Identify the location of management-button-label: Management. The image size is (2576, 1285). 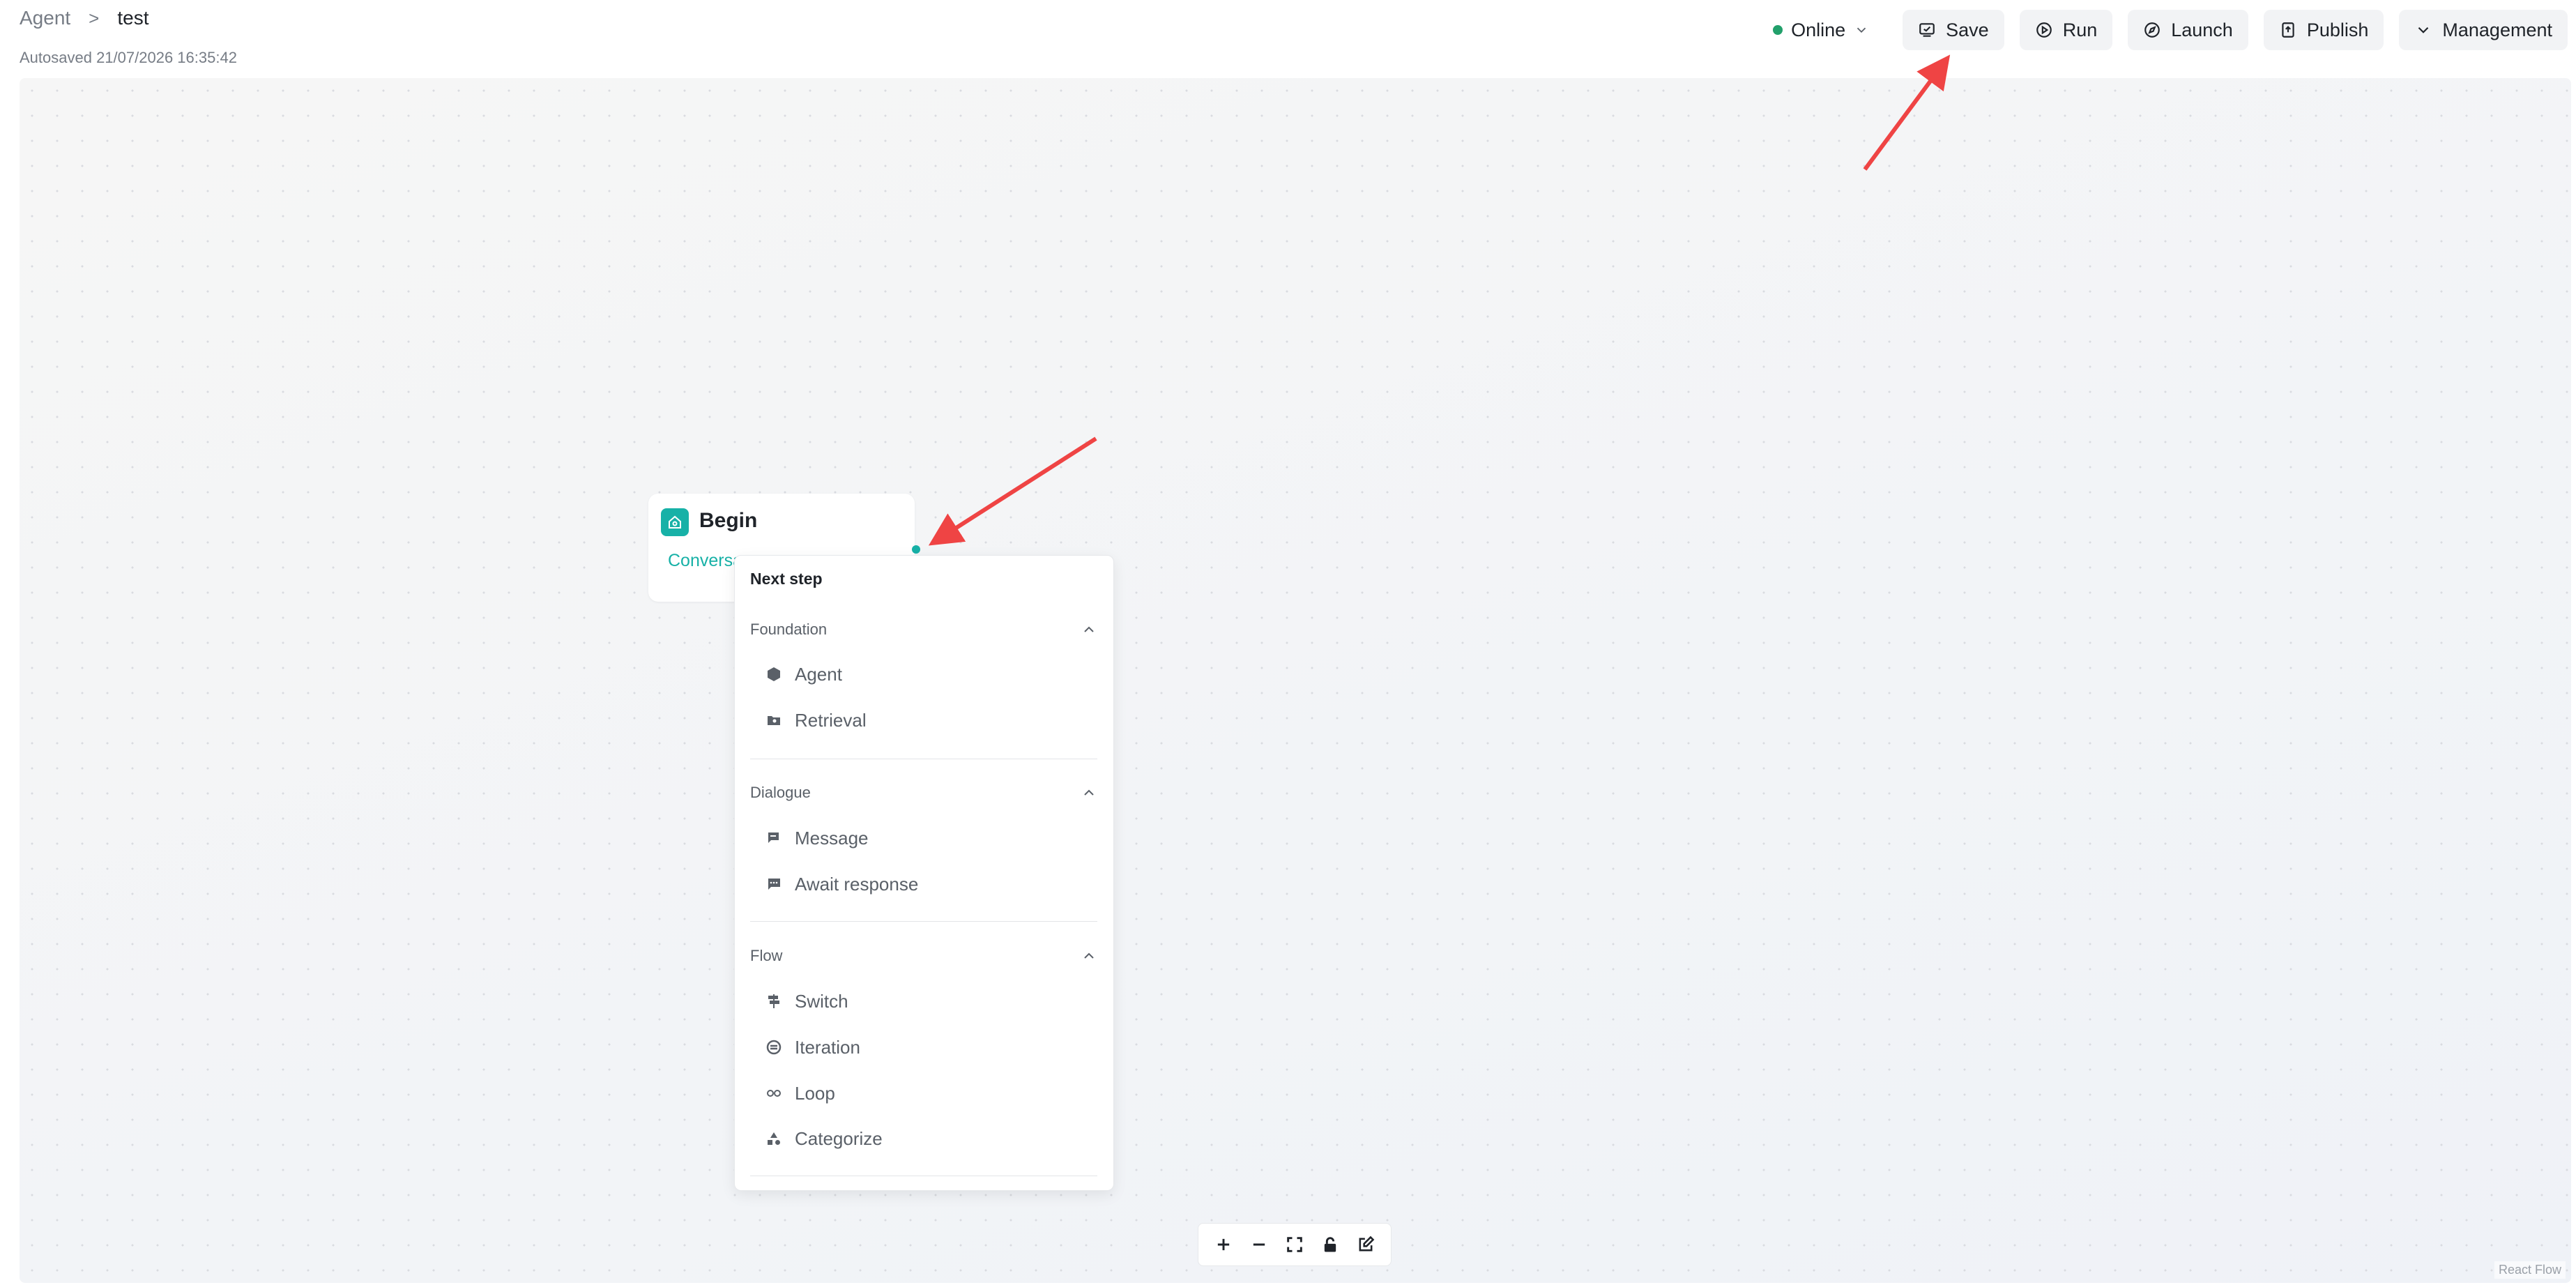
(2497, 29).